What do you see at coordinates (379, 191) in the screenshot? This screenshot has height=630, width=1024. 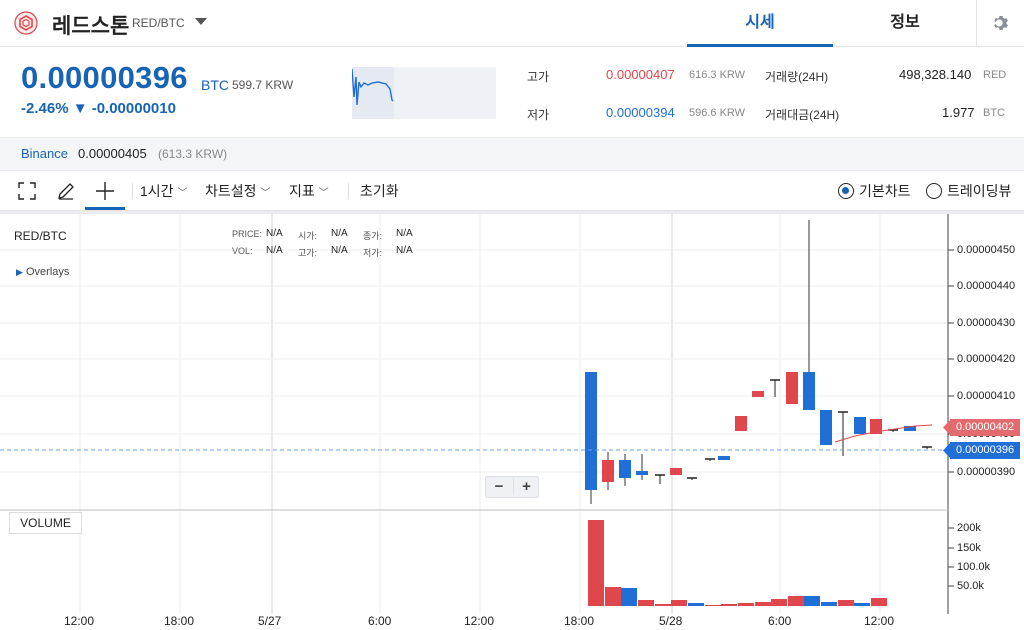 I see `reset-button: 초기화` at bounding box center [379, 191].